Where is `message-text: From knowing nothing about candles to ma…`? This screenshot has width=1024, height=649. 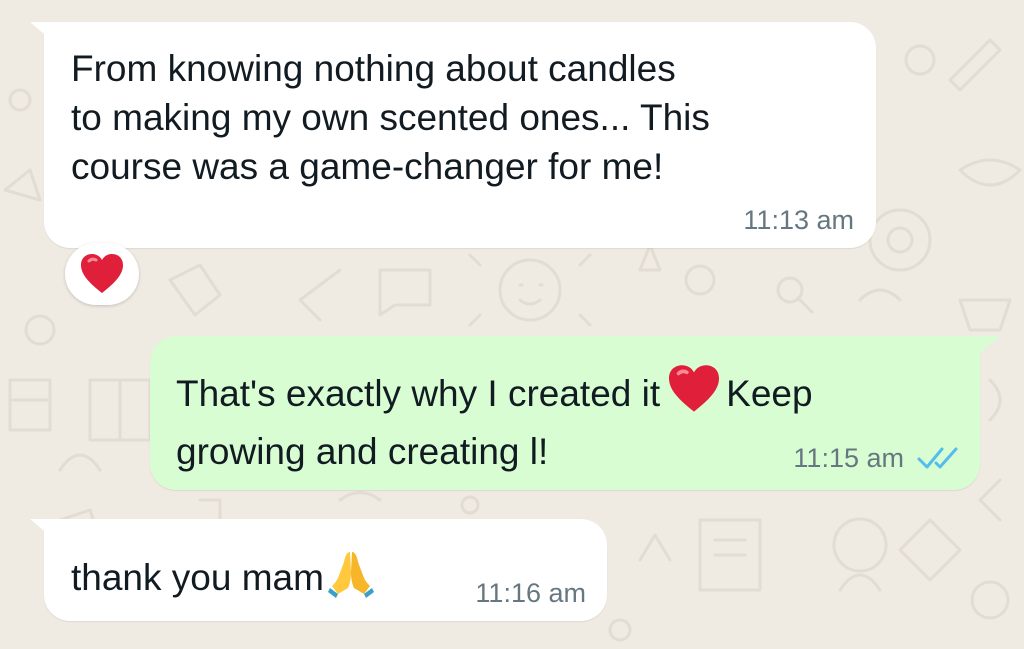 message-text: From knowing nothing about candles to ma… is located at coordinates (390, 117).